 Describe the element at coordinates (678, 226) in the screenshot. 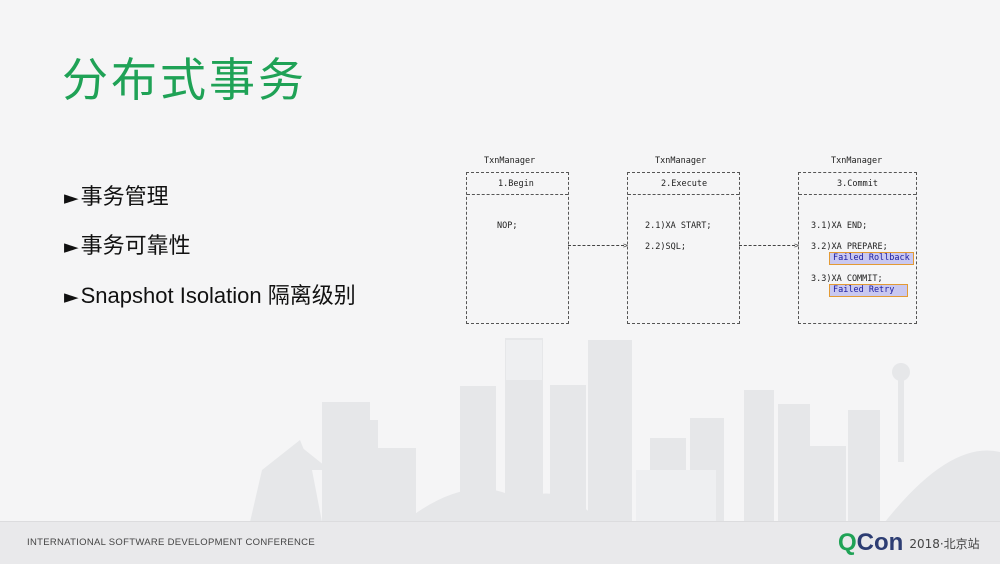

I see `step-line: 2.1)XA START;` at that location.